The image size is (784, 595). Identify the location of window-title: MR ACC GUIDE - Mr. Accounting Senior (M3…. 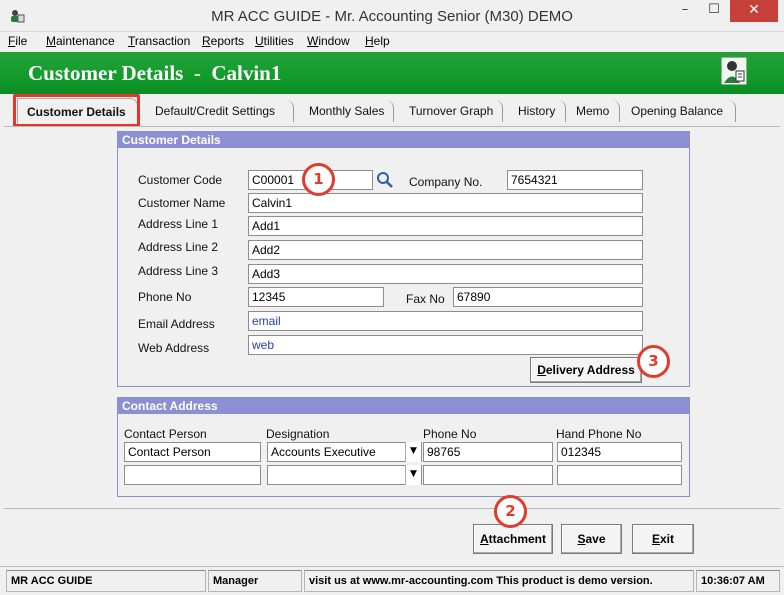
(392, 16).